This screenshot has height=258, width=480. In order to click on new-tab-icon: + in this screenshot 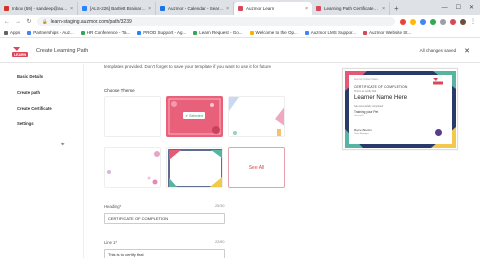, I will do `click(396, 8)`.